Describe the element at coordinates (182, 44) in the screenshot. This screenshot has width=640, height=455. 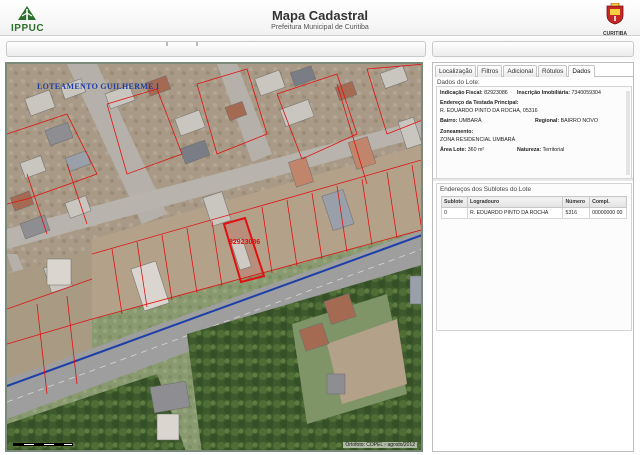
I see `toolbar-divider-marks` at that location.